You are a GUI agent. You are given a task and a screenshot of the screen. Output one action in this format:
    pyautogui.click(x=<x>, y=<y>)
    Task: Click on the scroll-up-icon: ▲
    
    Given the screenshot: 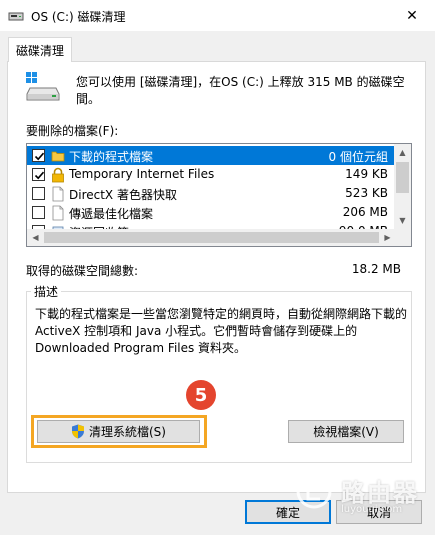 What is the action you would take?
    pyautogui.click(x=402, y=152)
    